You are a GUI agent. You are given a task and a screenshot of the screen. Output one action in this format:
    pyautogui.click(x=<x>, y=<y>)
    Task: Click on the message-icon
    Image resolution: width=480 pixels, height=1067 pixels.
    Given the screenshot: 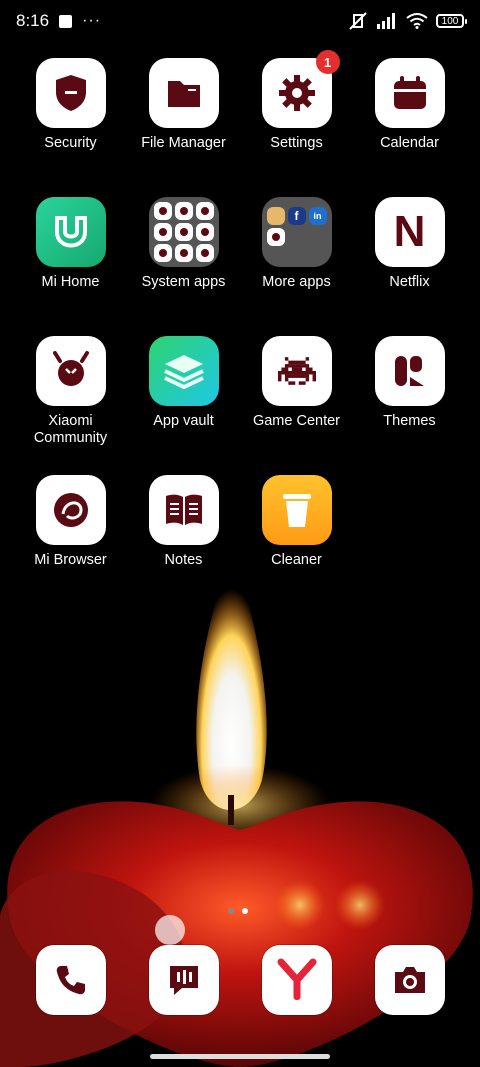 What is the action you would take?
    pyautogui.click(x=183, y=980)
    